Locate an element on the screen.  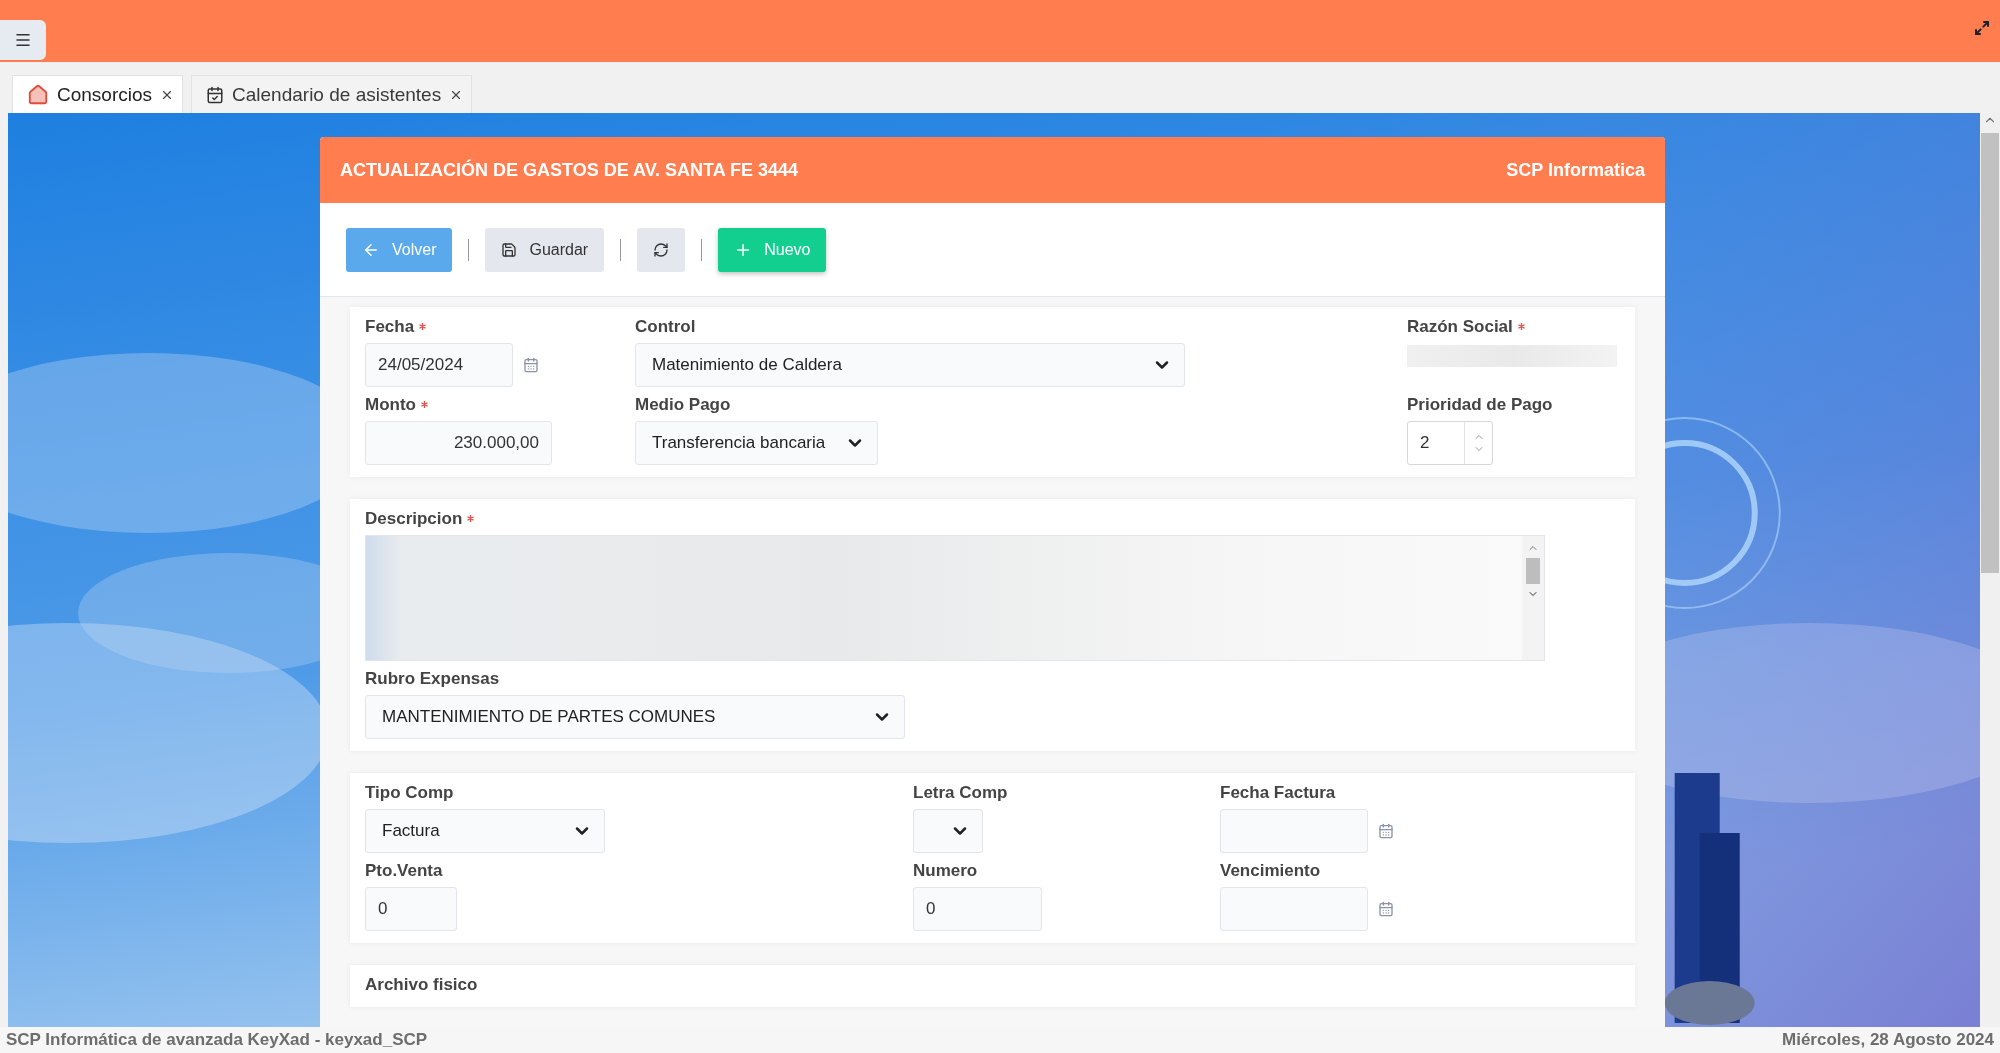
refresh-icon is located at coordinates (661, 249).